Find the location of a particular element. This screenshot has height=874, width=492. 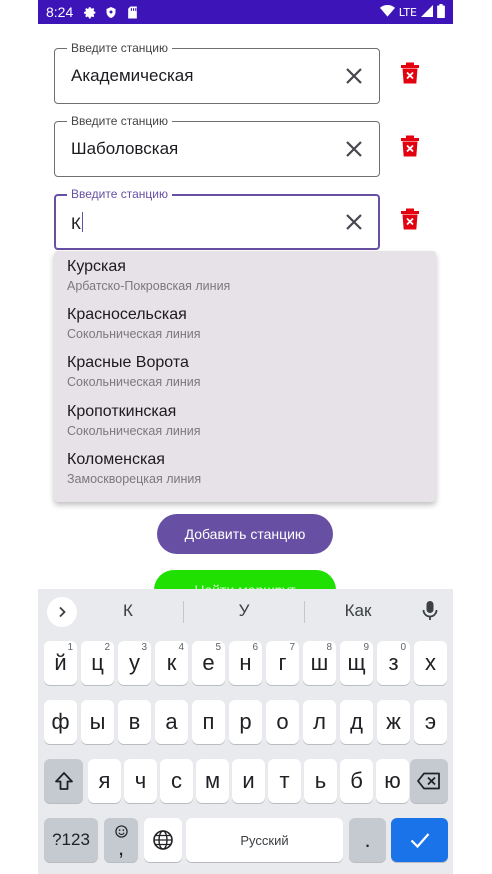

suggestion-line: Сокольническая линия is located at coordinates (134, 431).